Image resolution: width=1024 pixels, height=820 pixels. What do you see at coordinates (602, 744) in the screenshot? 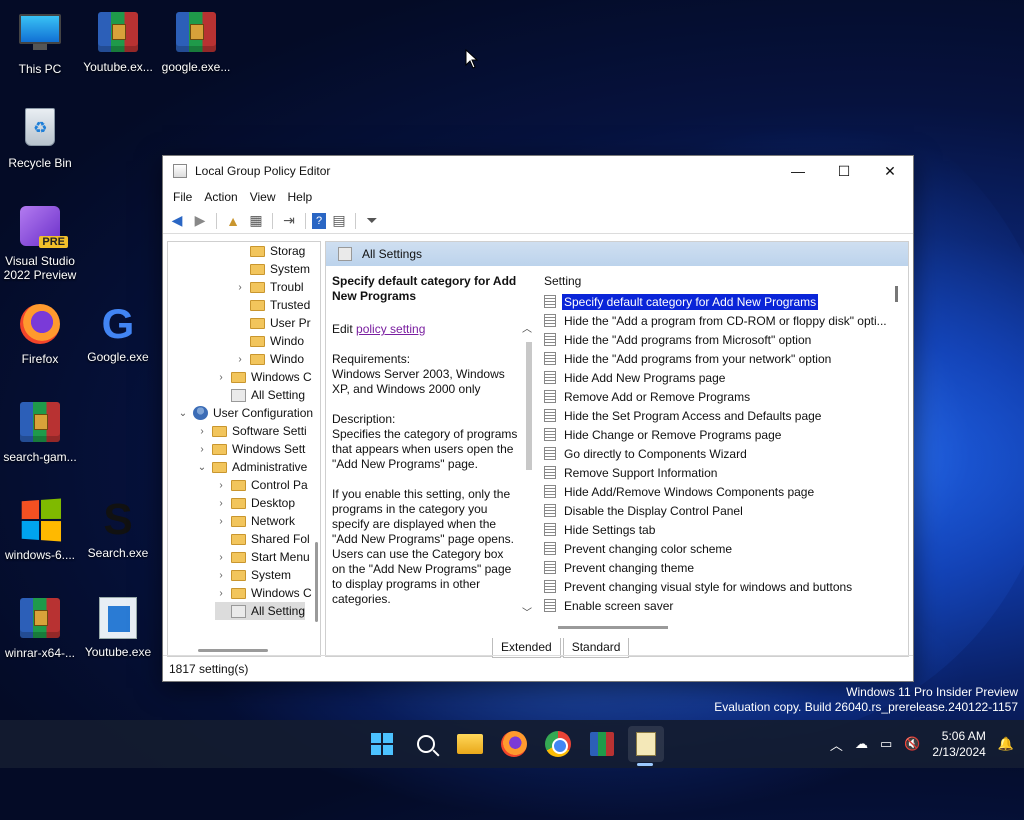
I see `taskbar-winrar` at bounding box center [602, 744].